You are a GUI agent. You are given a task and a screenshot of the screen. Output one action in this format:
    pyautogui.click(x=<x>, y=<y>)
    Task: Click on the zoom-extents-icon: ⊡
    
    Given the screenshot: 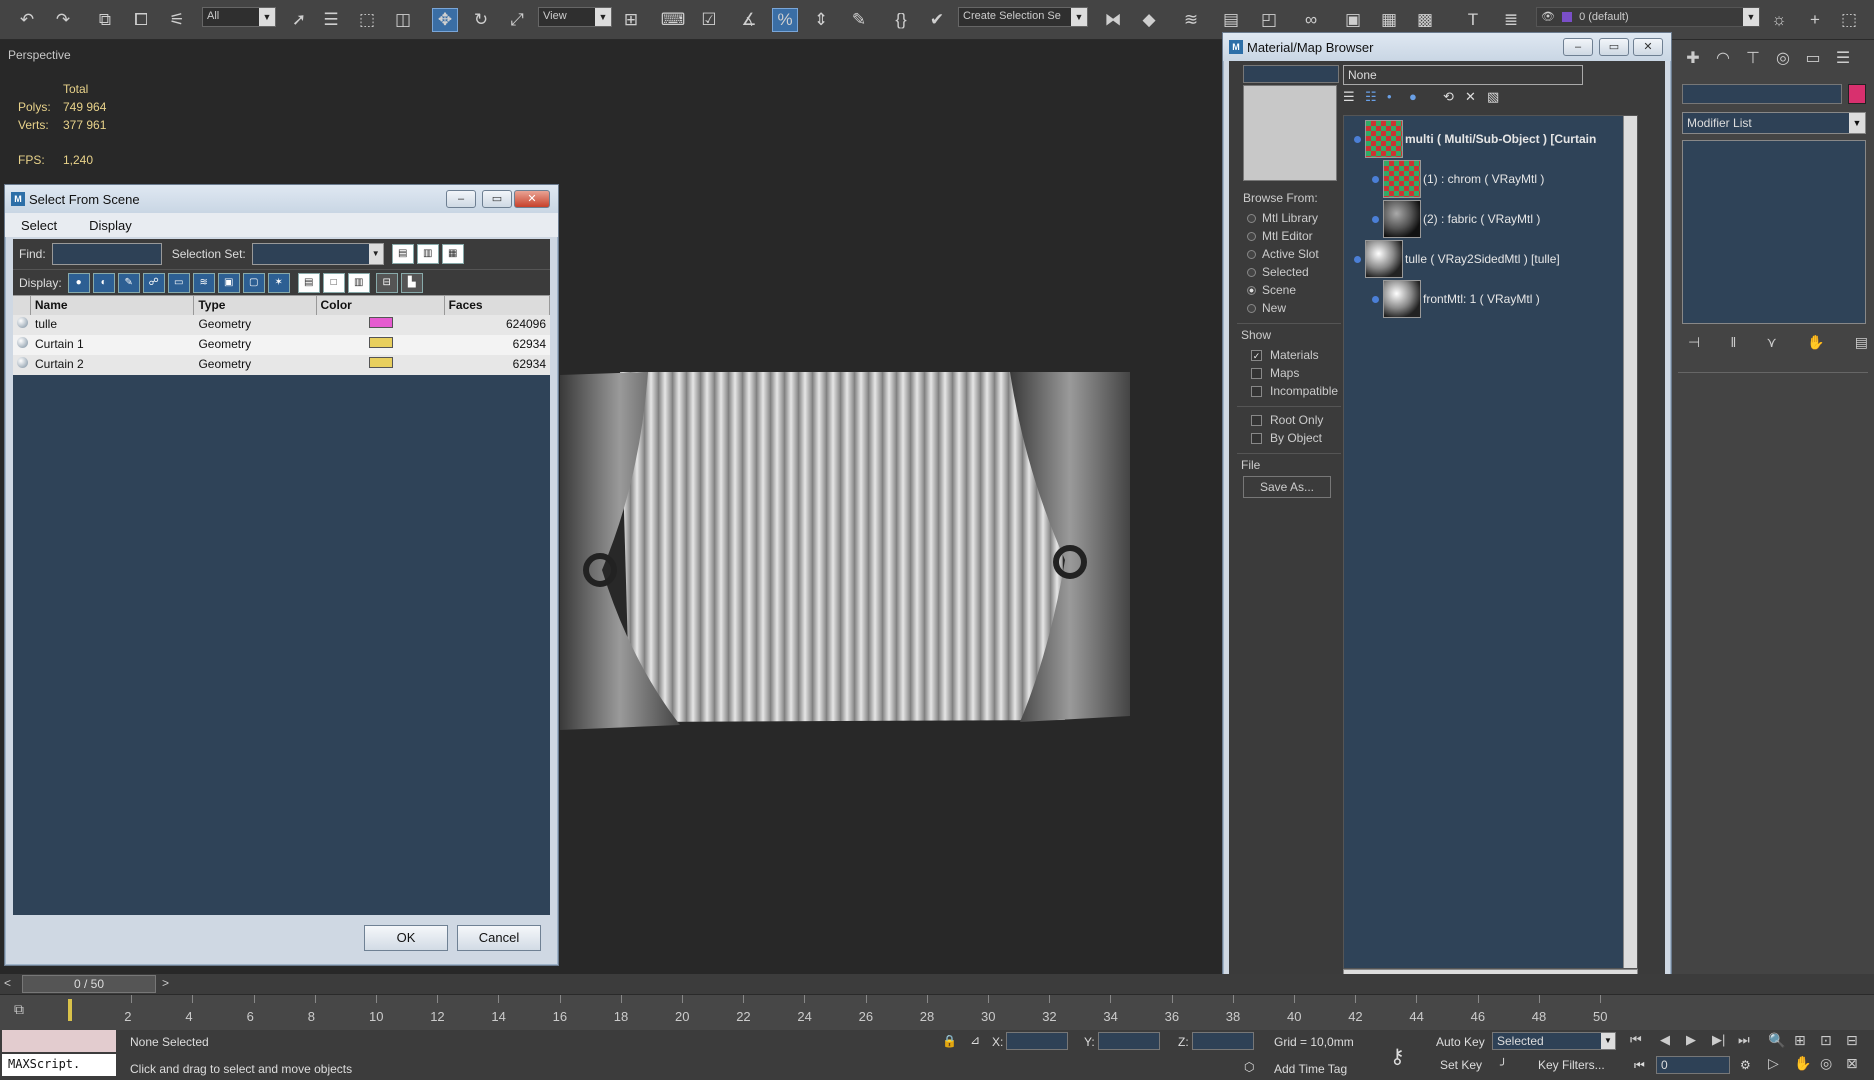 What is the action you would take?
    pyautogui.click(x=1833, y=1040)
    